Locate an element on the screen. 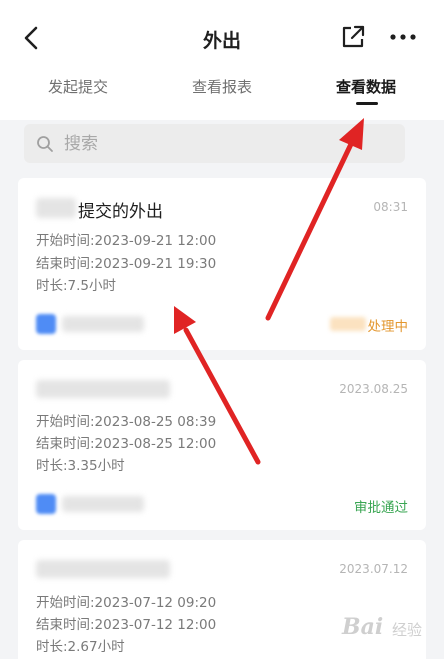  record-time: 08:31 is located at coordinates (390, 207).